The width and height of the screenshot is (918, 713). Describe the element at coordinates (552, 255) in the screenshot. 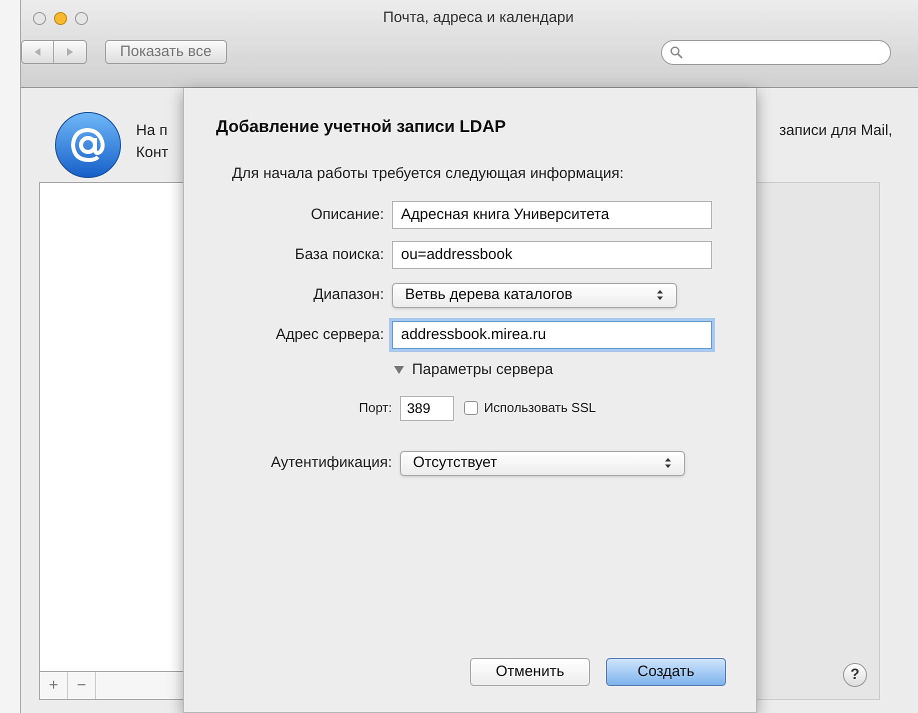

I see `text-field: ou=addressbook` at that location.